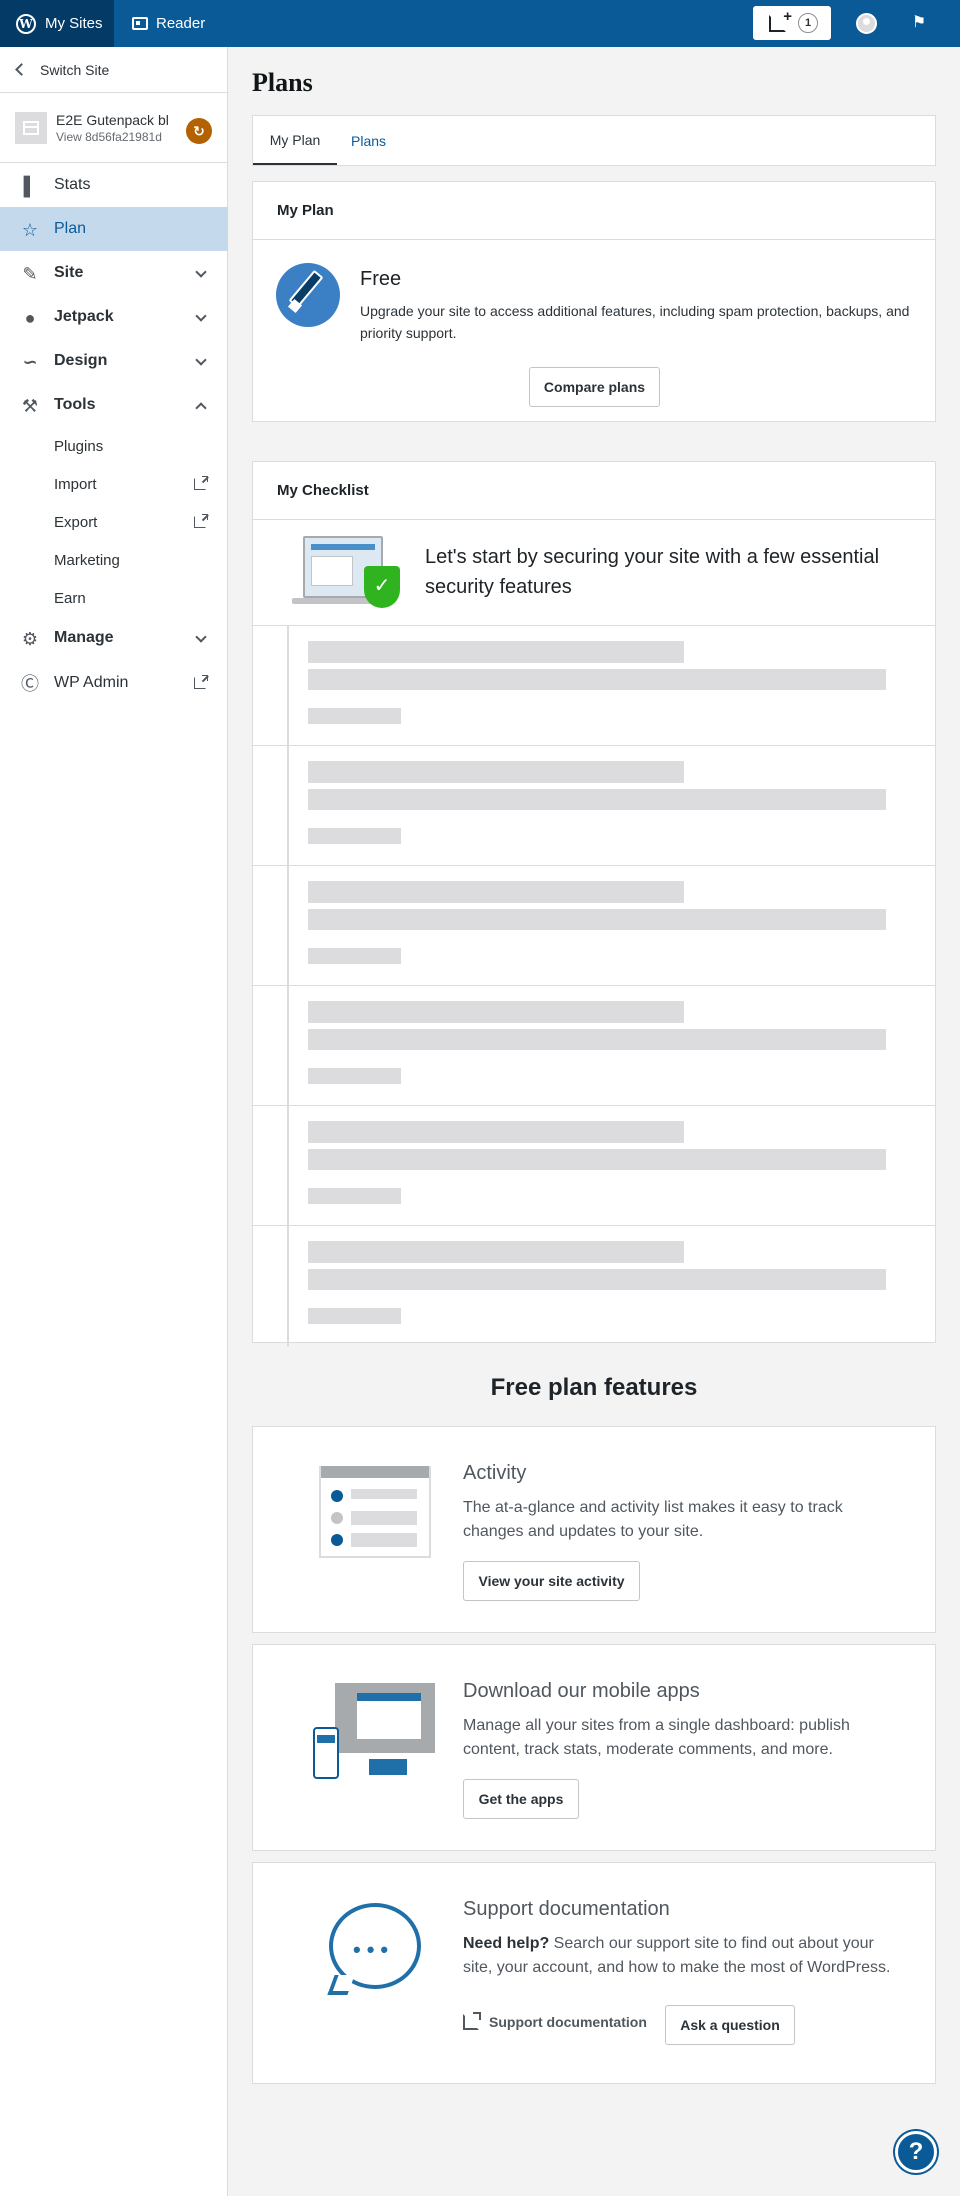  What do you see at coordinates (114, 405) in the screenshot?
I see `sidebar-item-tools: ⚒ Tools` at bounding box center [114, 405].